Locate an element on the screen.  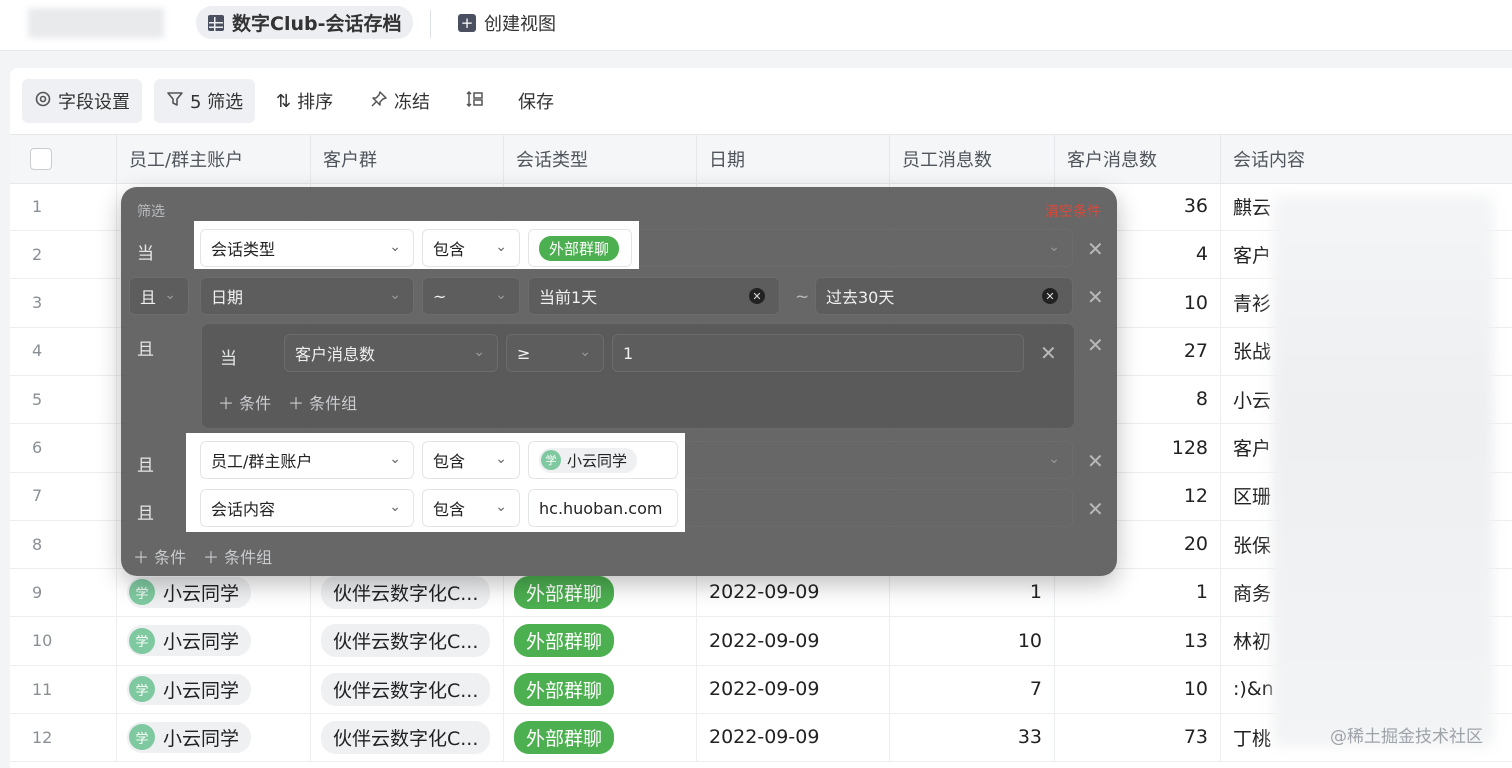
condition-1-field: 会话类型 ⌄ is located at coordinates (307, 248).